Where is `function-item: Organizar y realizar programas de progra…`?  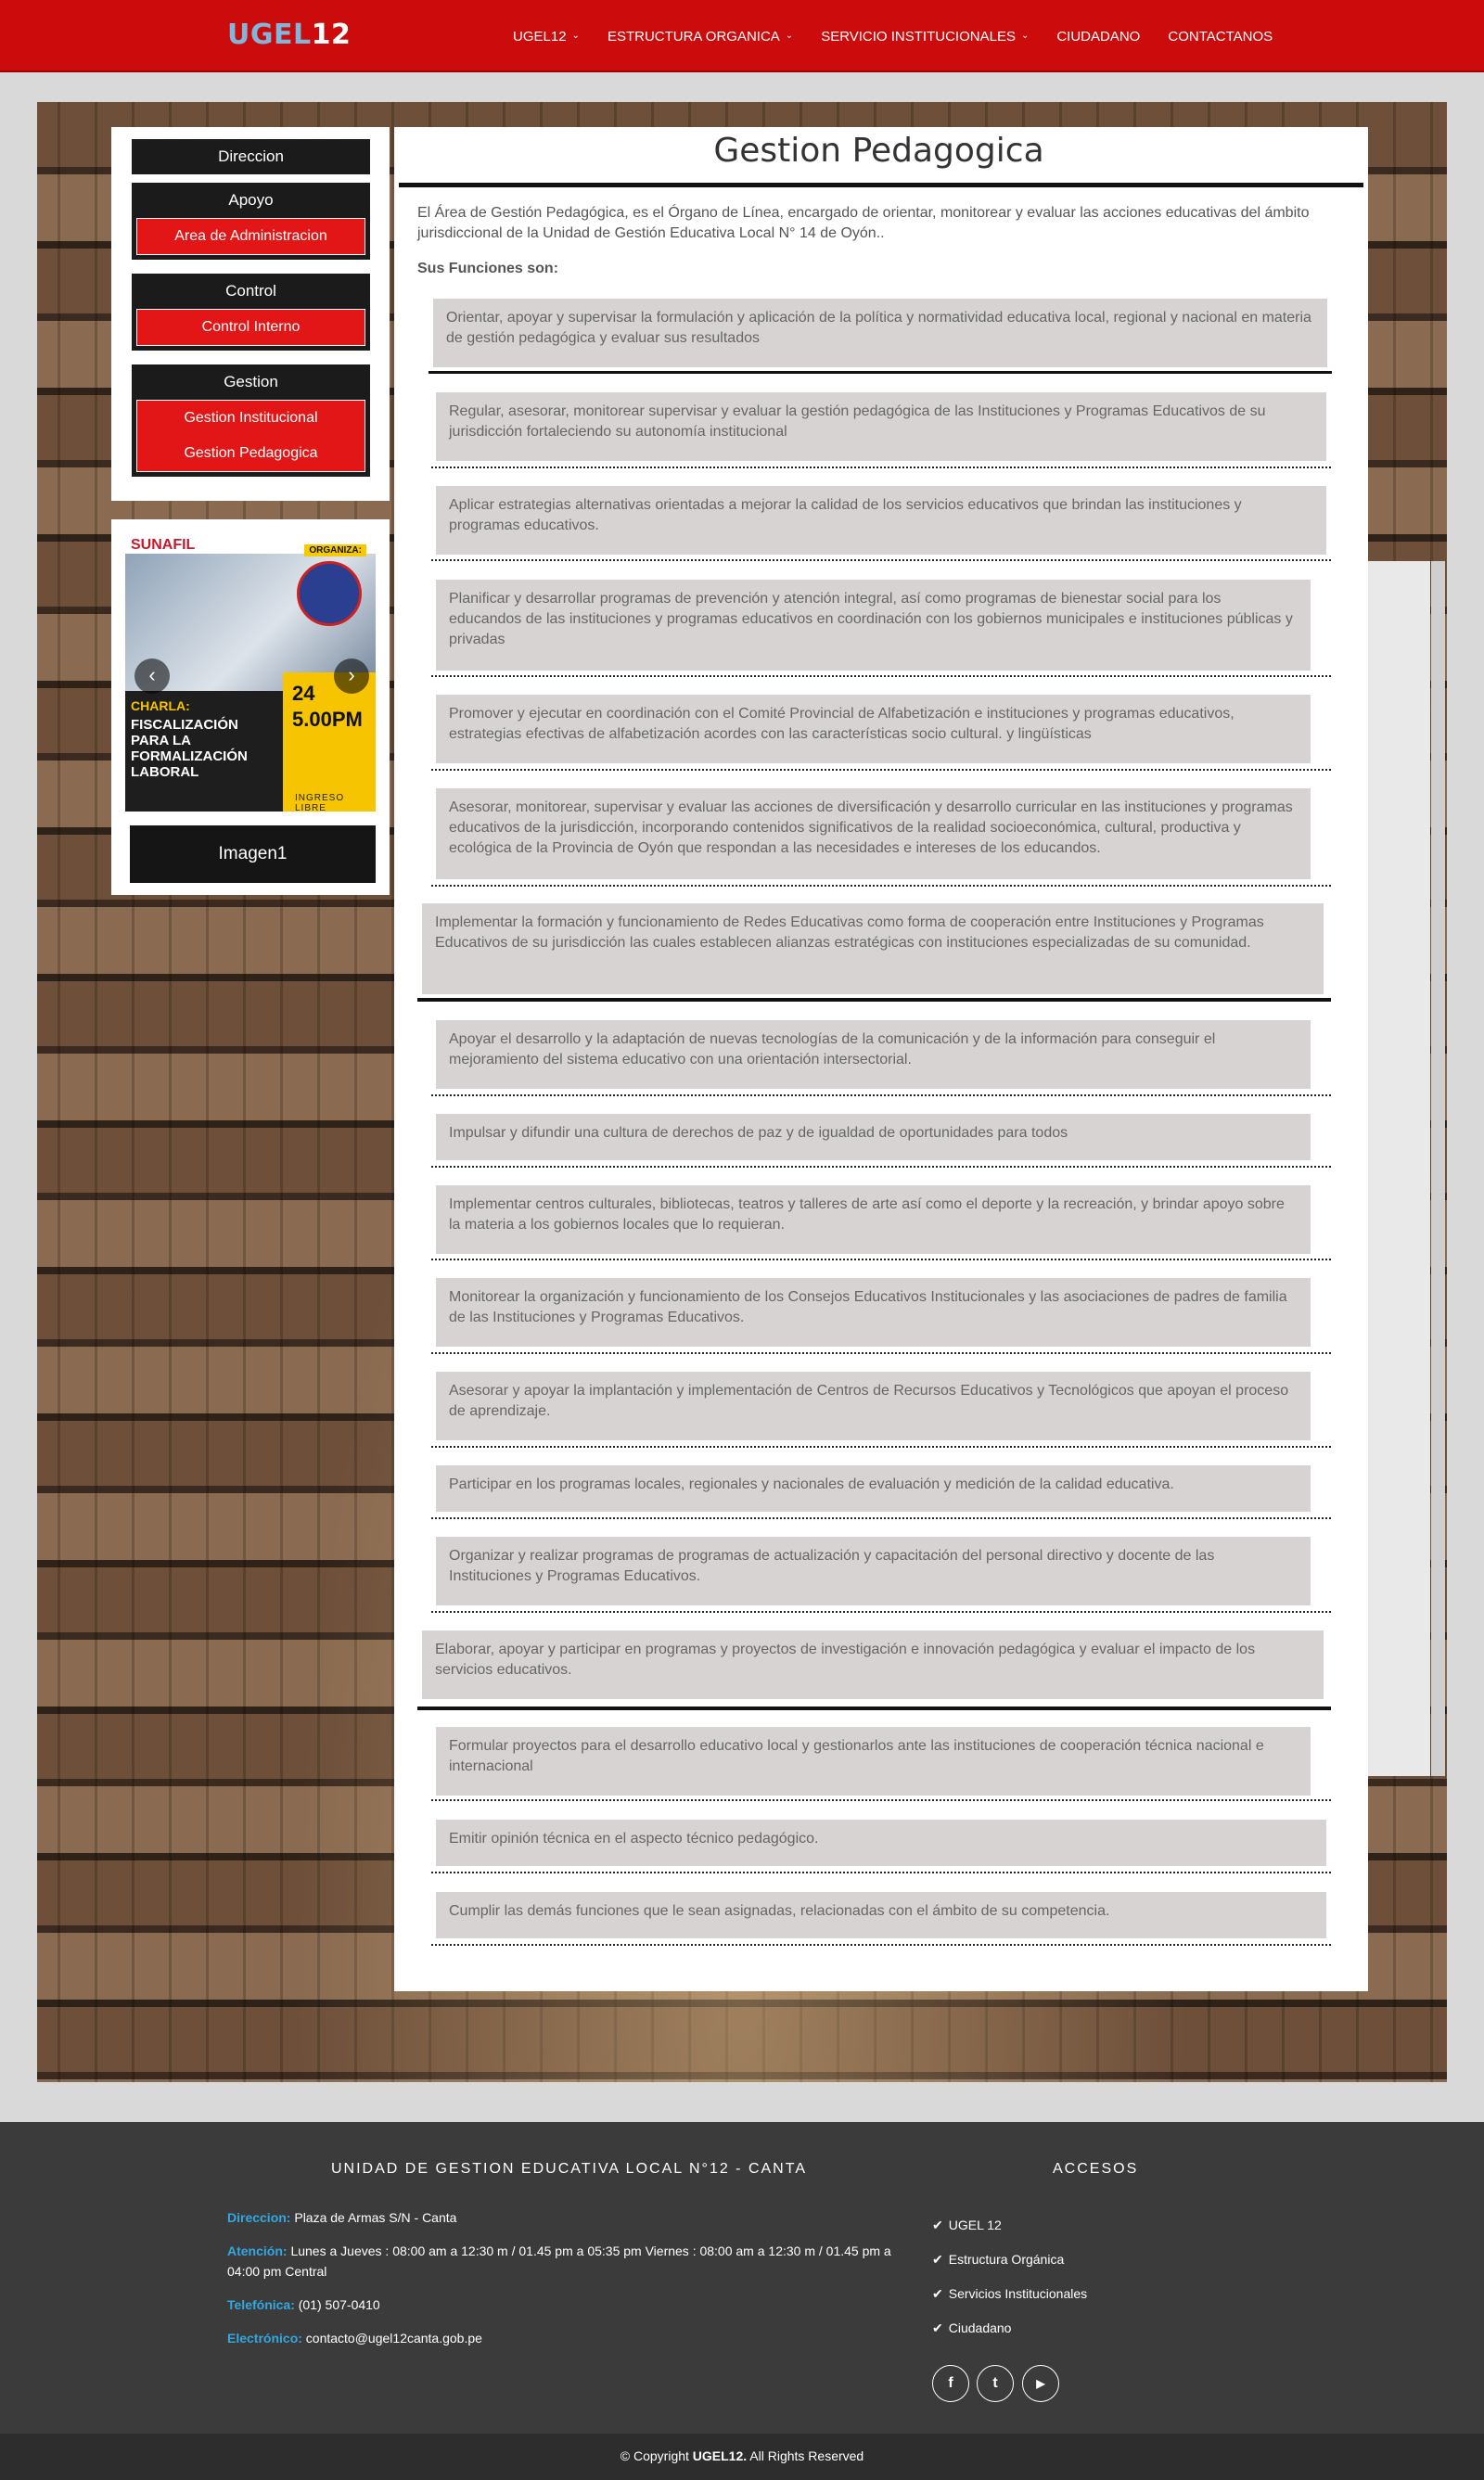
function-item: Organizar y realizar programas de progra… is located at coordinates (873, 1571).